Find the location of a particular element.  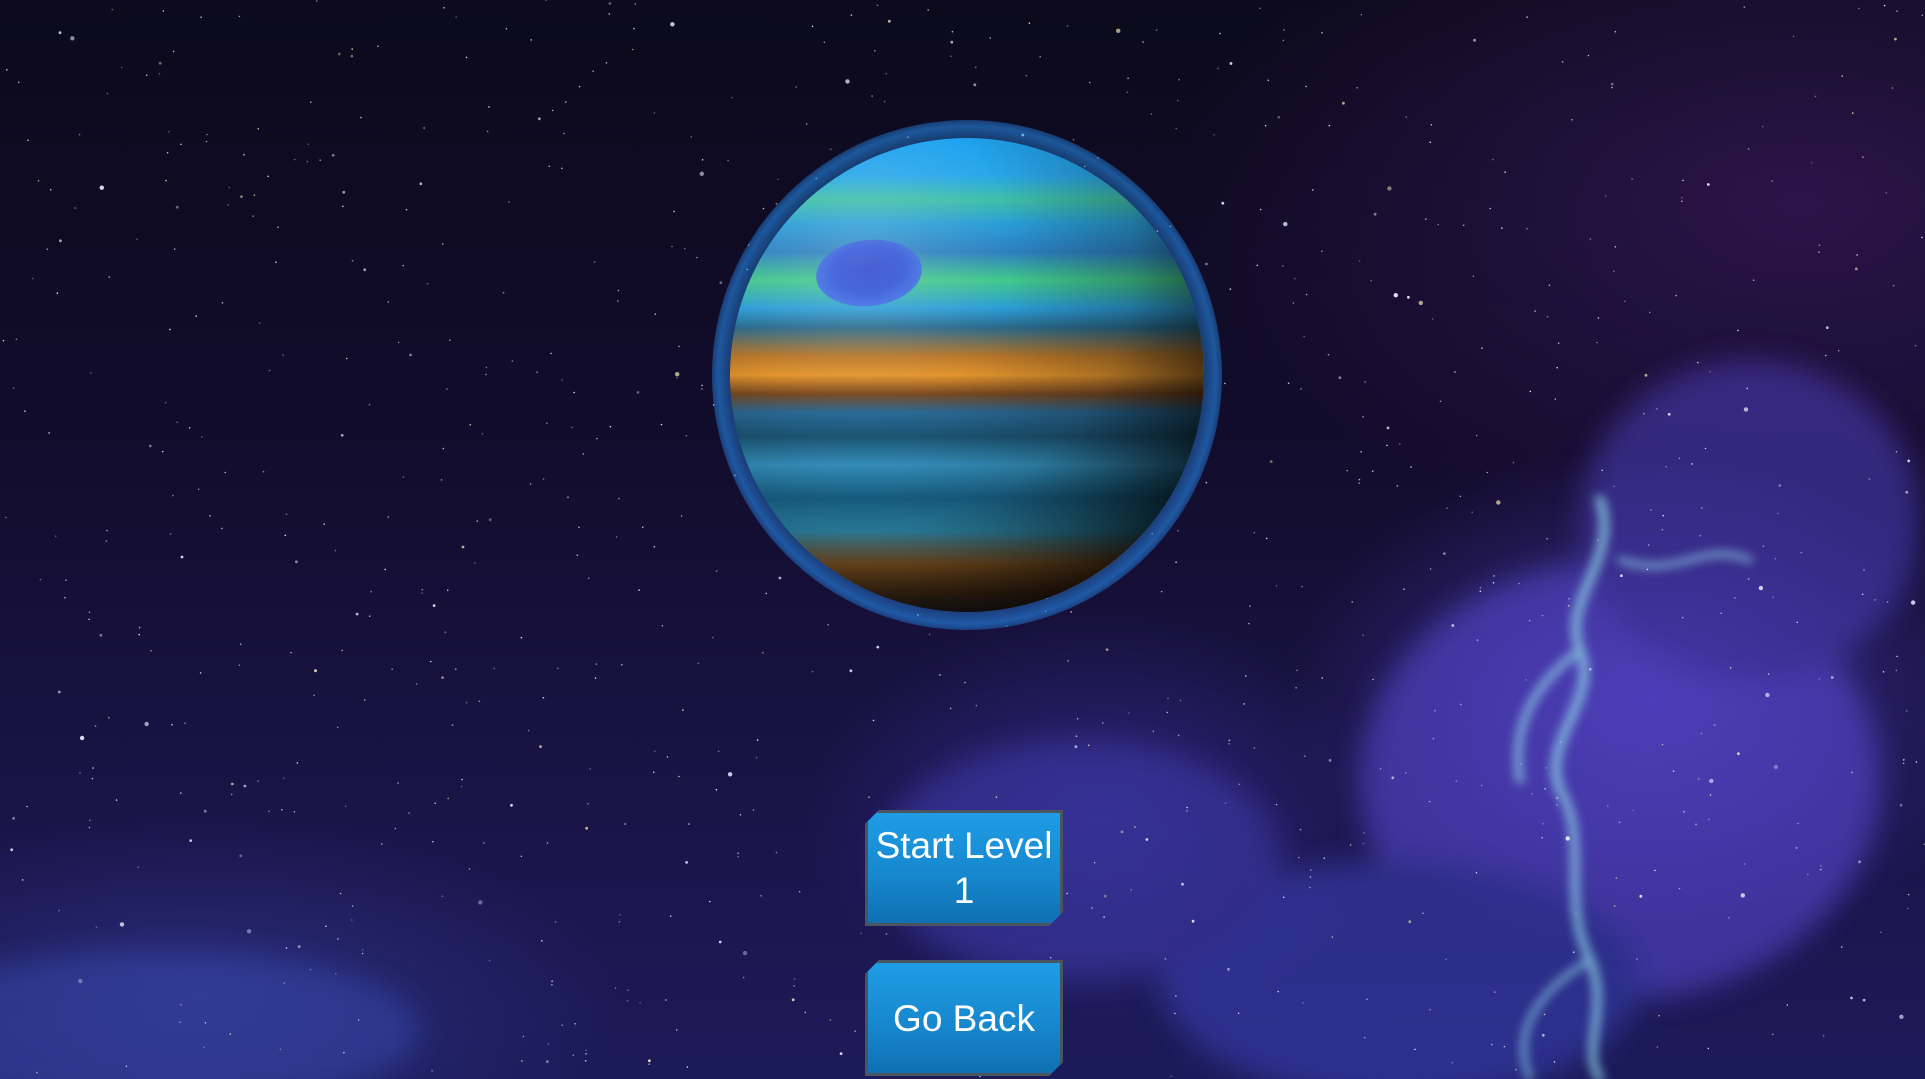

planet-icon is located at coordinates (967, 375).